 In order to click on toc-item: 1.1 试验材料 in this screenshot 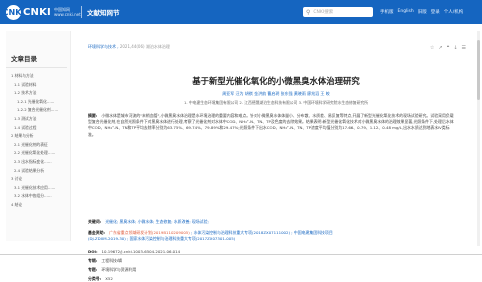, I will do `click(38, 85)`.